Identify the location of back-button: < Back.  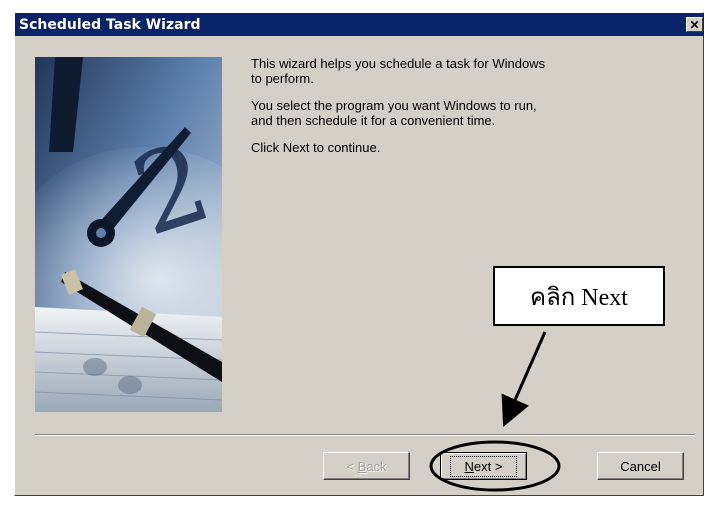
(366, 466).